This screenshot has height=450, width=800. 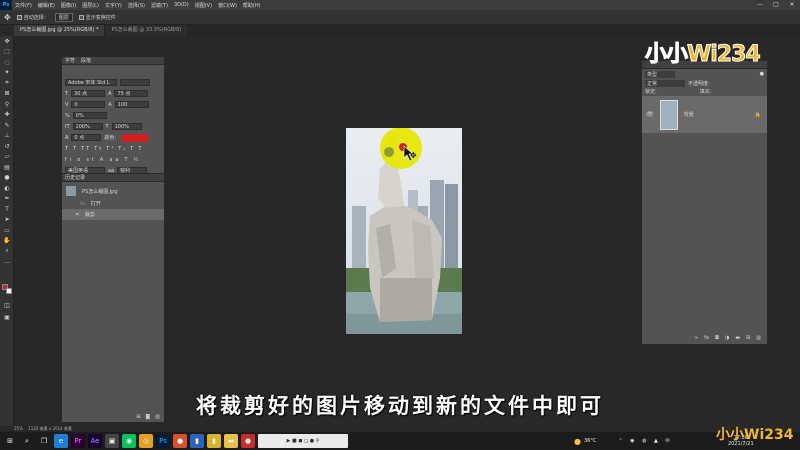 What do you see at coordinates (112, 441) in the screenshot?
I see `app-icon: ▣` at bounding box center [112, 441].